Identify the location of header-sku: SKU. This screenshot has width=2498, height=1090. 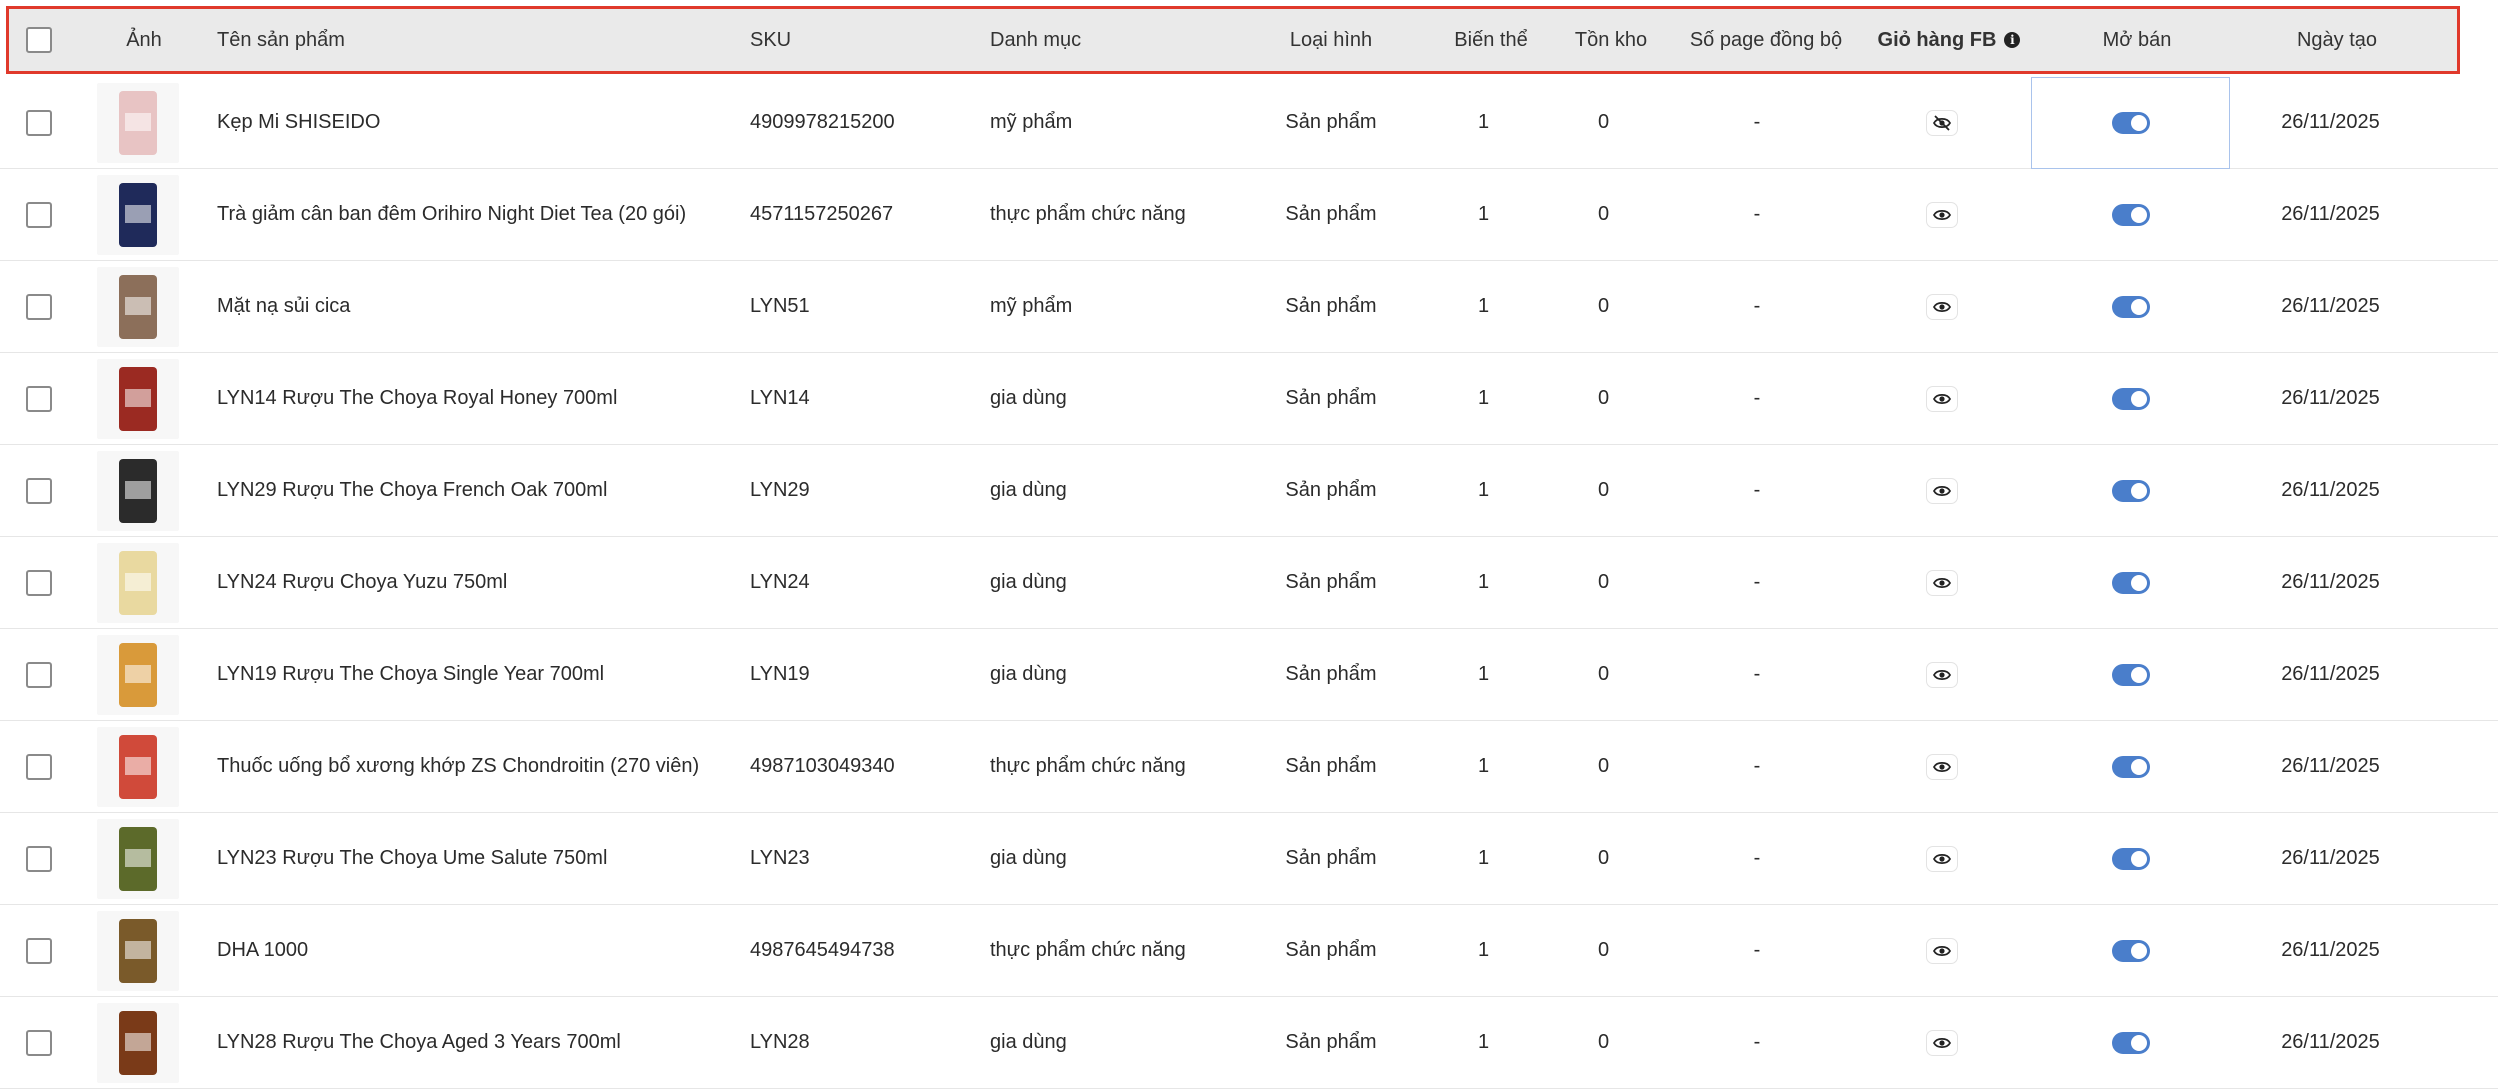
(770, 40).